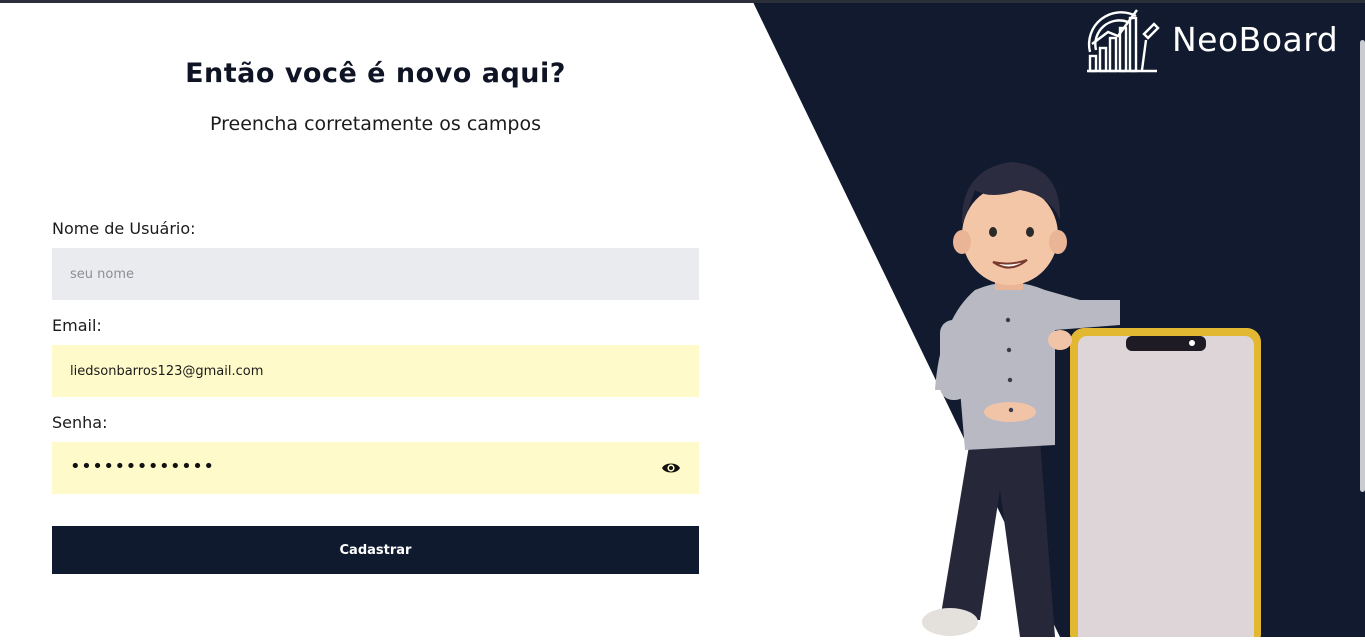 Image resolution: width=1365 pixels, height=642 pixels. I want to click on register-button: Cadastrar, so click(375, 550).